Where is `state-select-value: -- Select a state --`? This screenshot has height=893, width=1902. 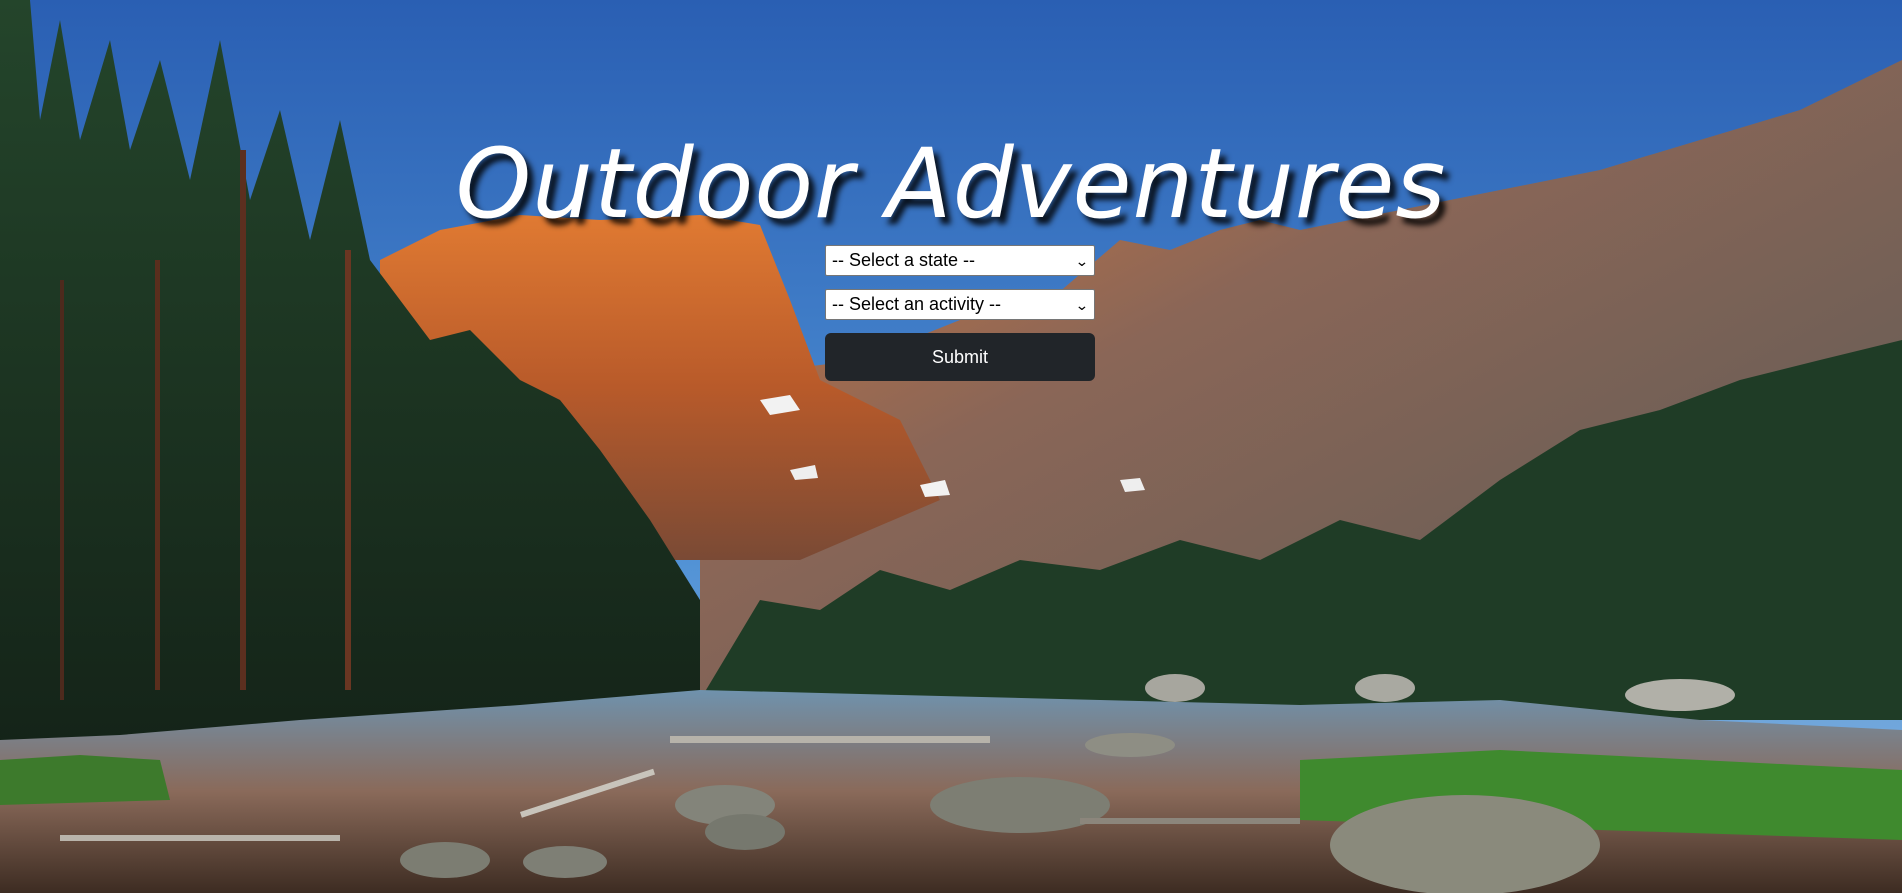
state-select-value: -- Select a state -- is located at coordinates (904, 260).